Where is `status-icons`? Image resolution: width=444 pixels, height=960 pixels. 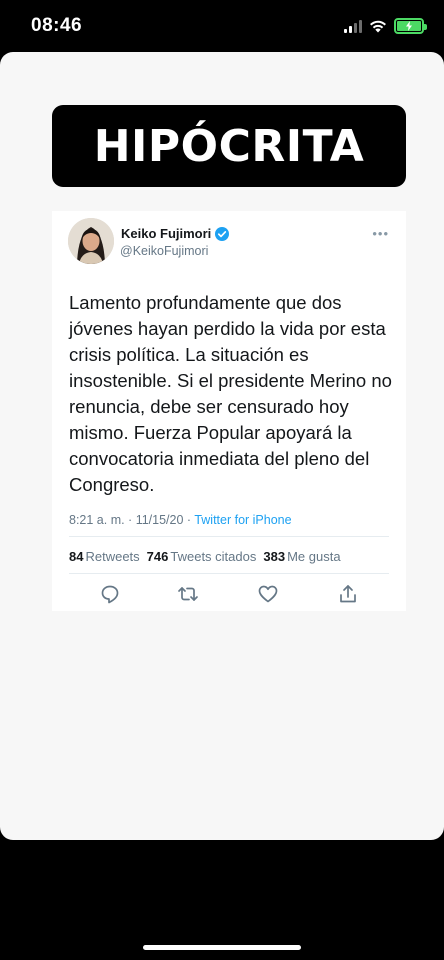 status-icons is located at coordinates (385, 26).